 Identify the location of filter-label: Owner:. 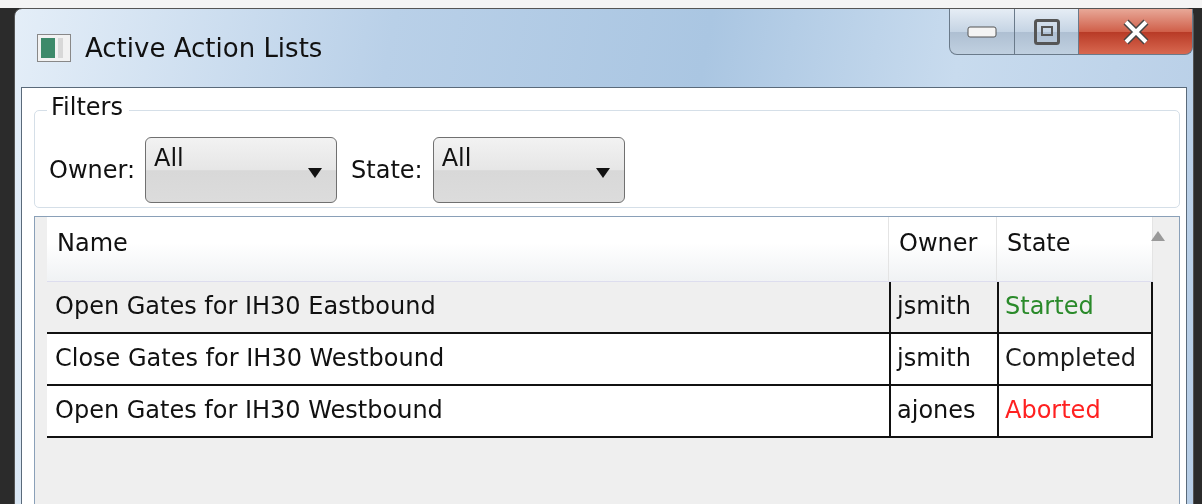
(92, 170).